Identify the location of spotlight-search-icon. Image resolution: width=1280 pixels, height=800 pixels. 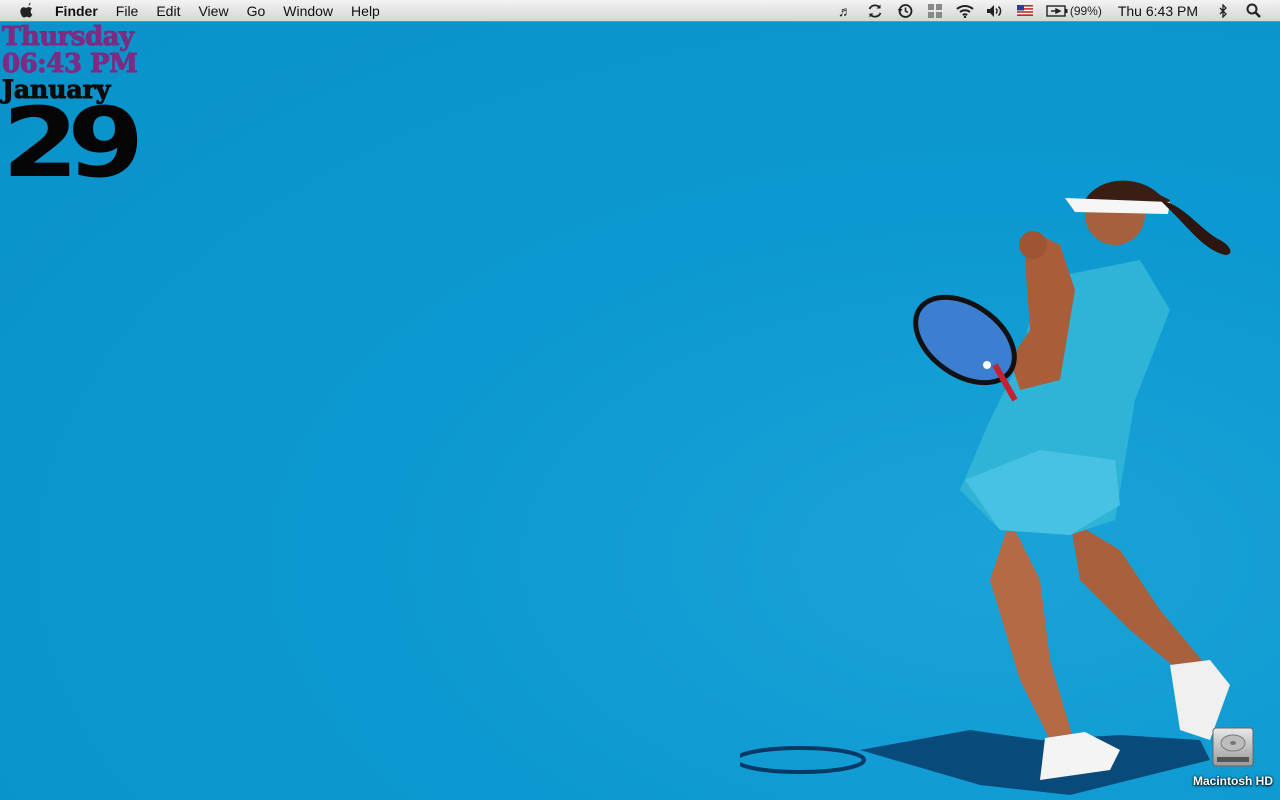
(1253, 11).